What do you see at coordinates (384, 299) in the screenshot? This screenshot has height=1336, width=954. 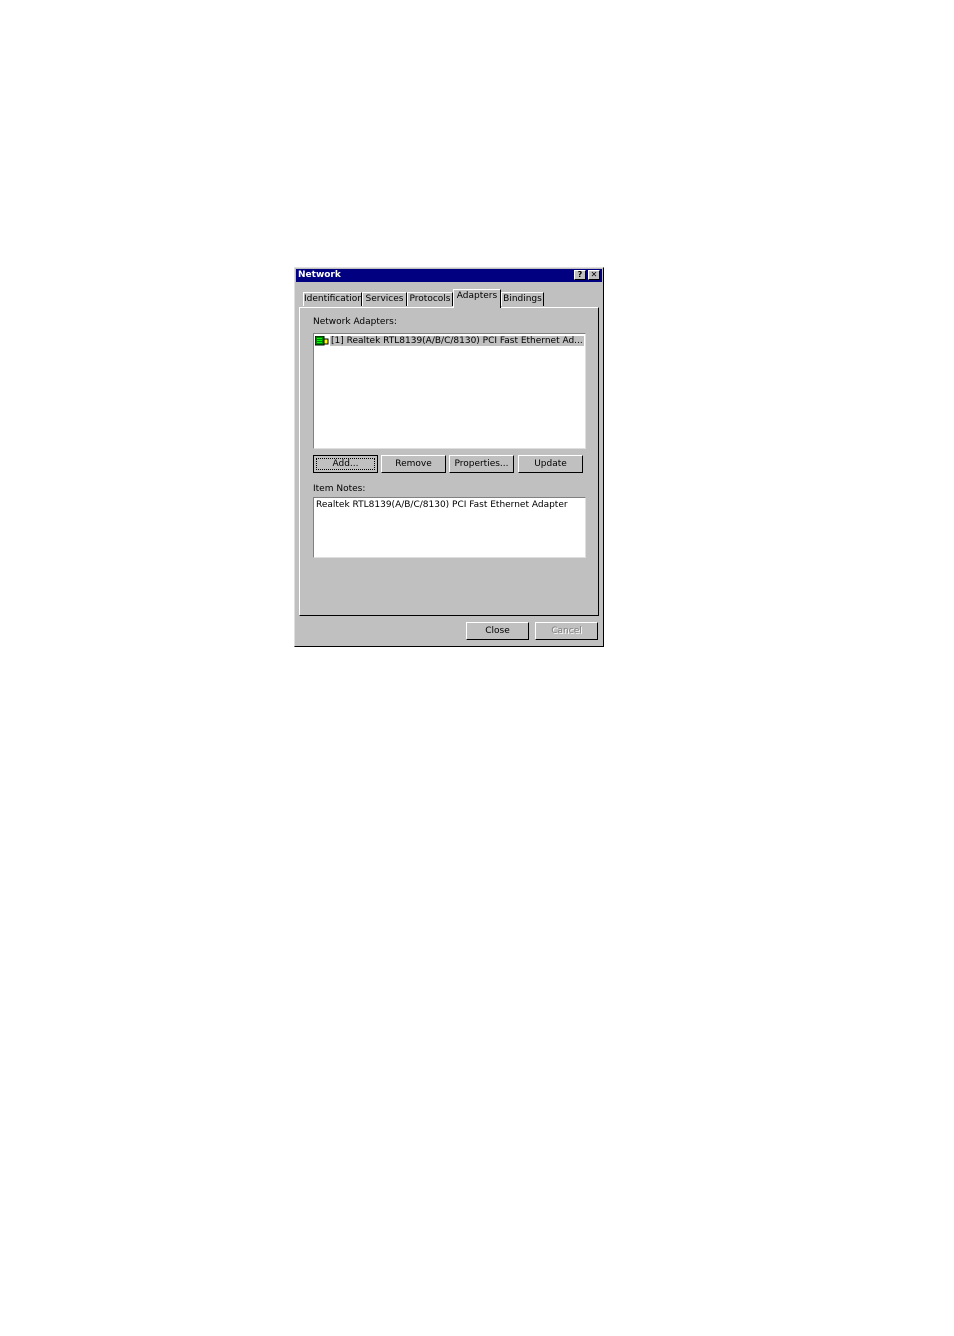 I see `tab-services: Services` at bounding box center [384, 299].